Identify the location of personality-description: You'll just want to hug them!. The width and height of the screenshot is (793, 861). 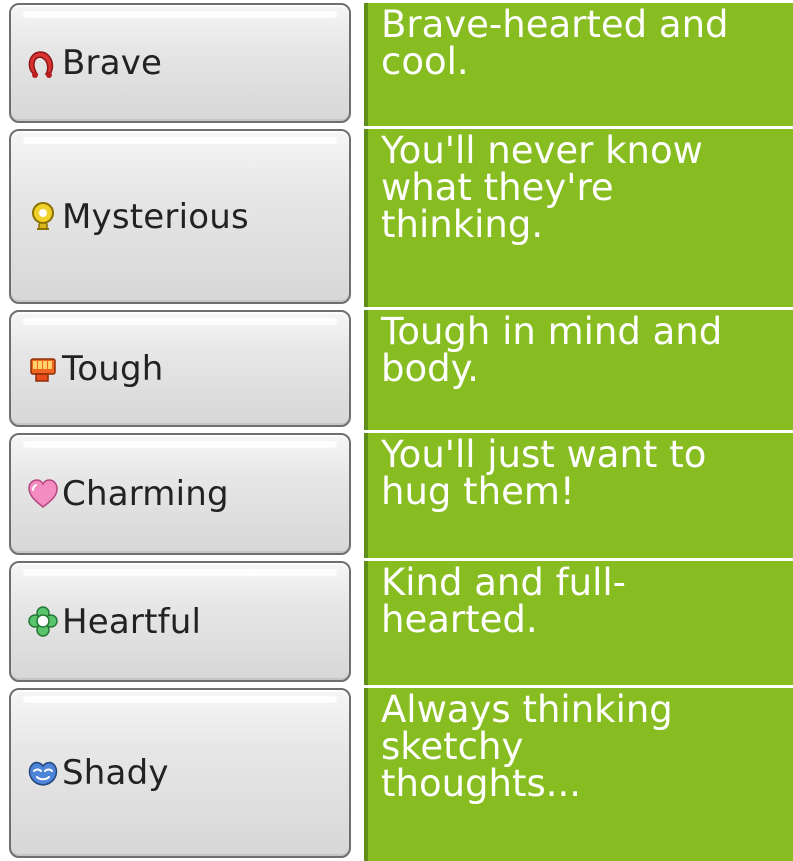
(578, 495).